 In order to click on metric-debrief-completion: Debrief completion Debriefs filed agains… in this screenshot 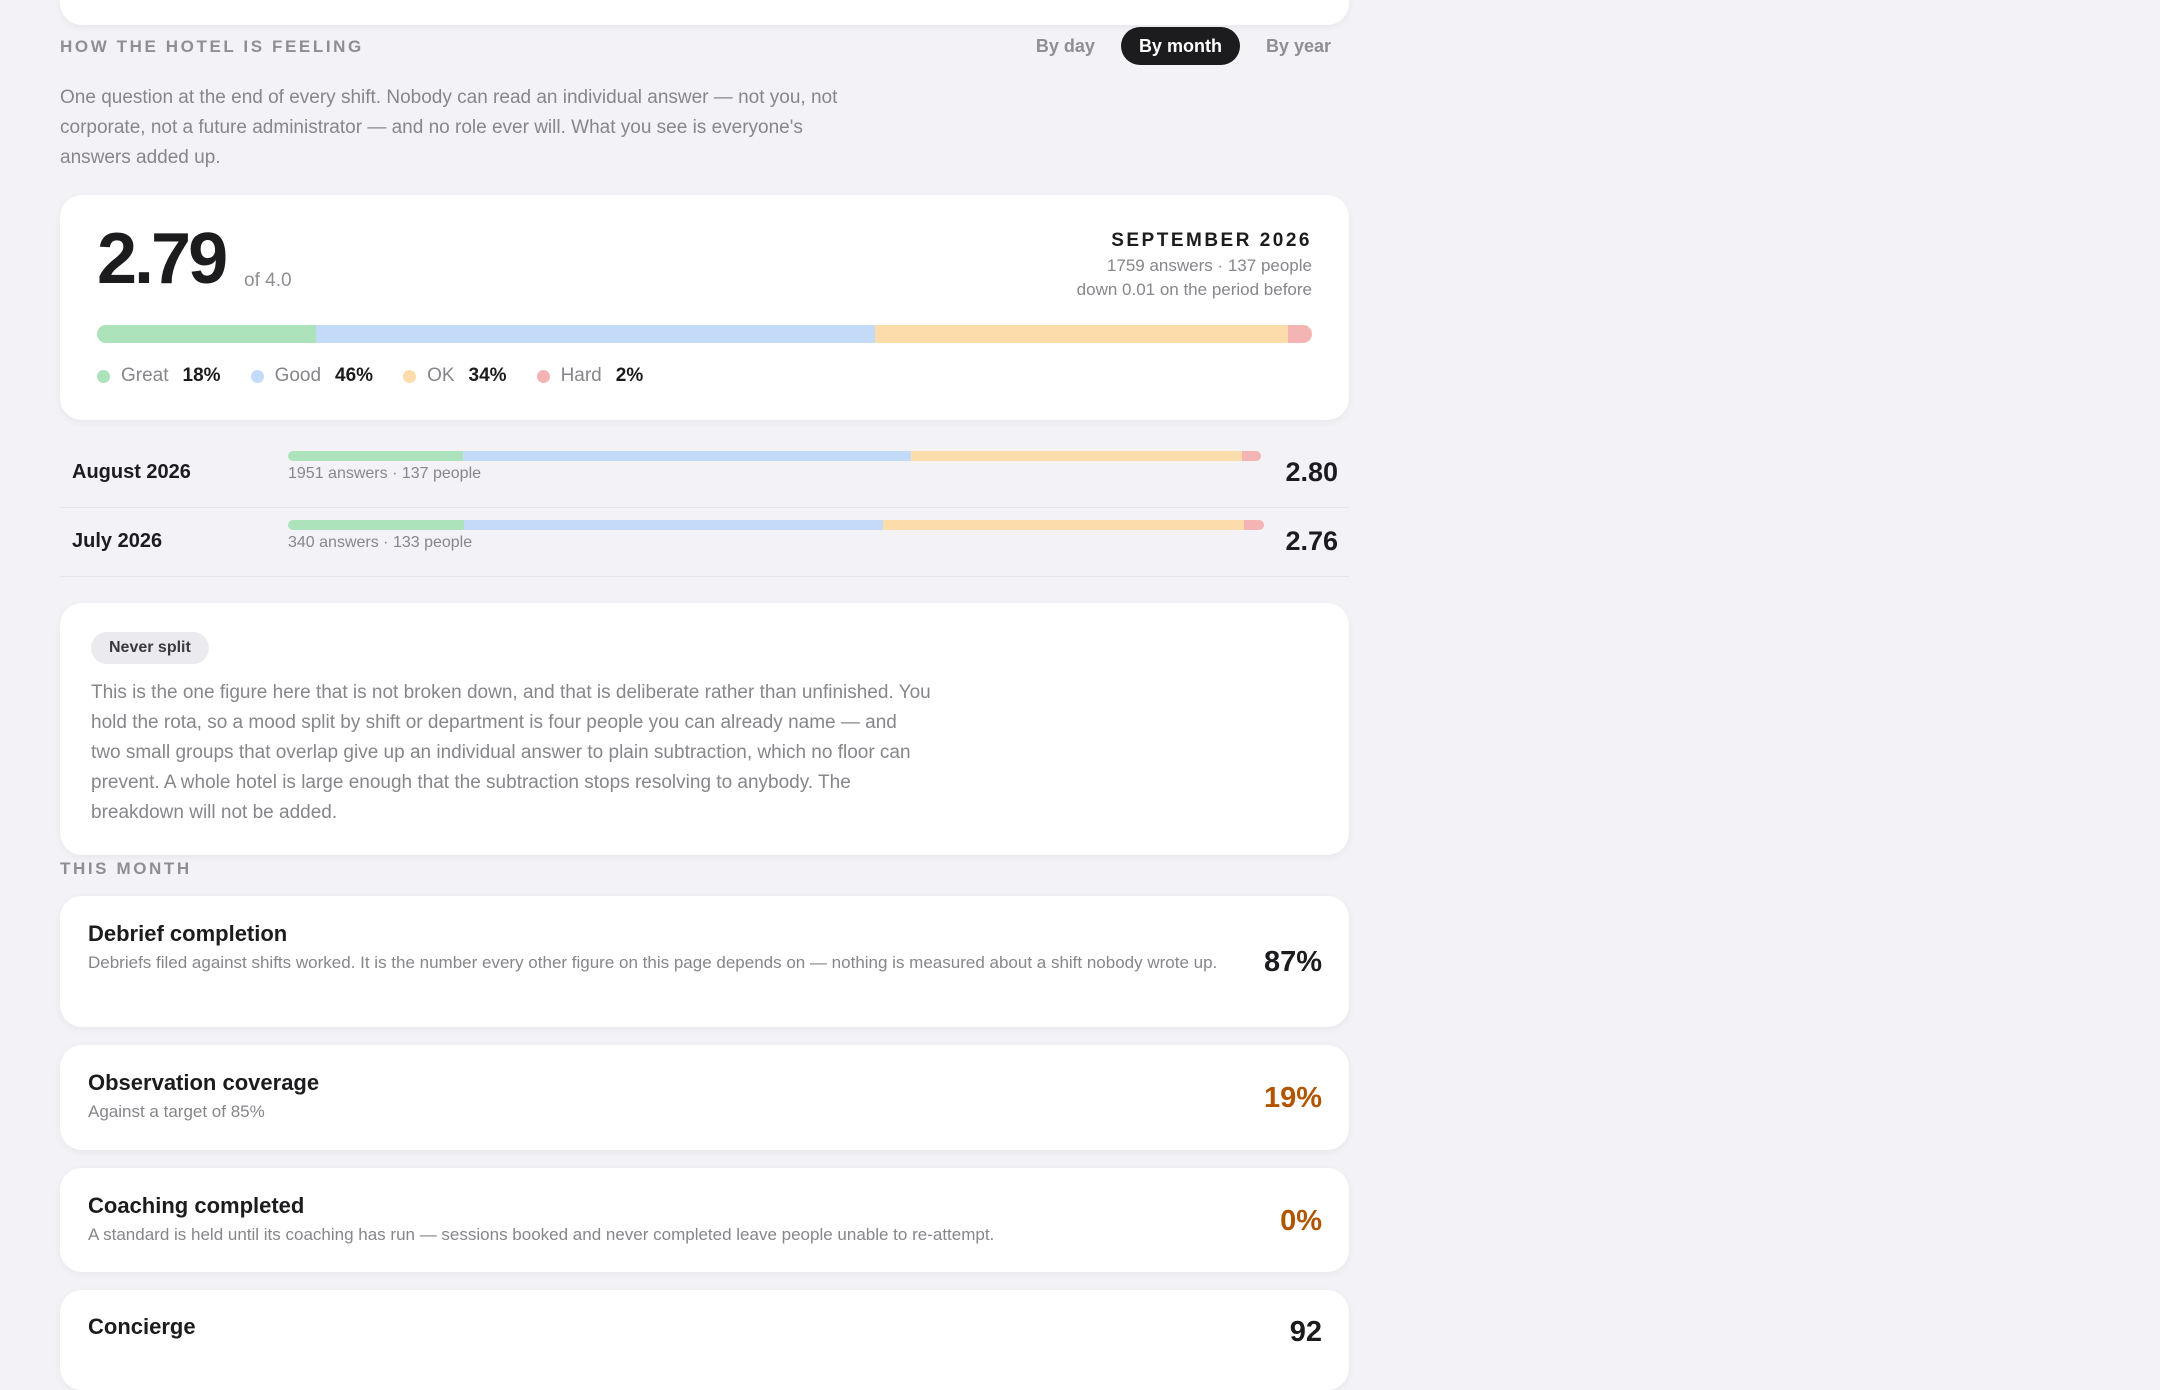, I will do `click(704, 961)`.